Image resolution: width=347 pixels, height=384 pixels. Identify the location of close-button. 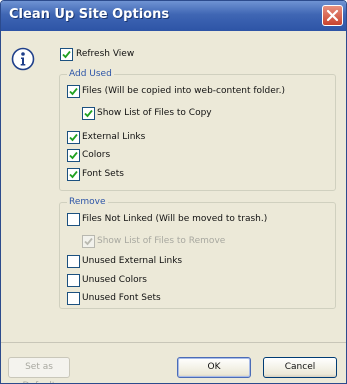
(332, 15).